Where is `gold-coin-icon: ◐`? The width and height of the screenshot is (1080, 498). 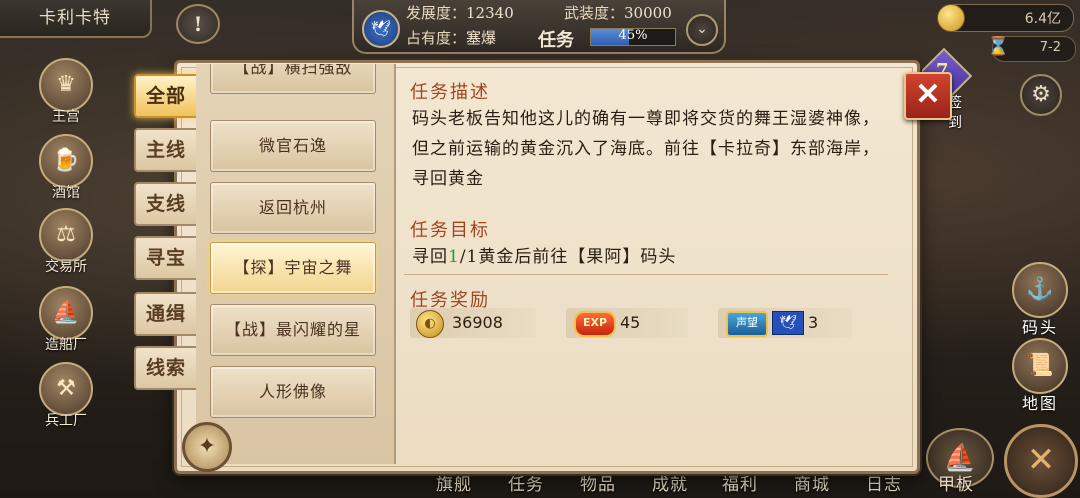 gold-coin-icon: ◐ is located at coordinates (430, 324).